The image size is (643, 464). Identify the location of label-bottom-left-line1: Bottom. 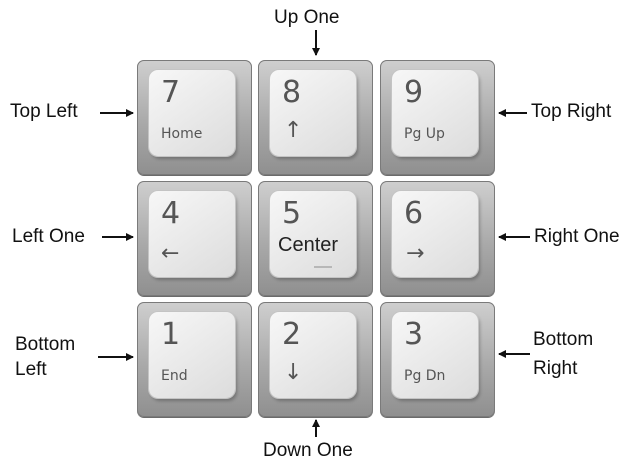
(45, 344).